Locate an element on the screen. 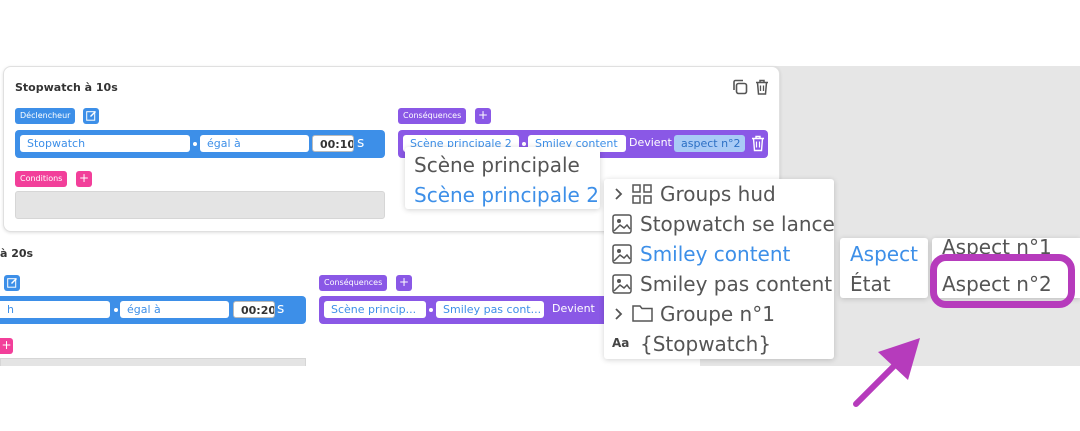  object-option: {Stopwatch} is located at coordinates (705, 344).